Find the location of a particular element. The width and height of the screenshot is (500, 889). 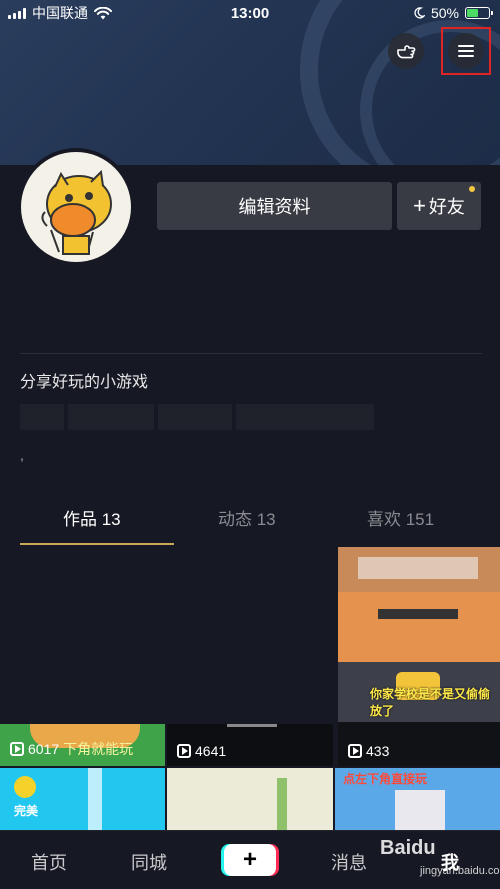

play-count: 6017 下角就能玩 is located at coordinates (71, 749).